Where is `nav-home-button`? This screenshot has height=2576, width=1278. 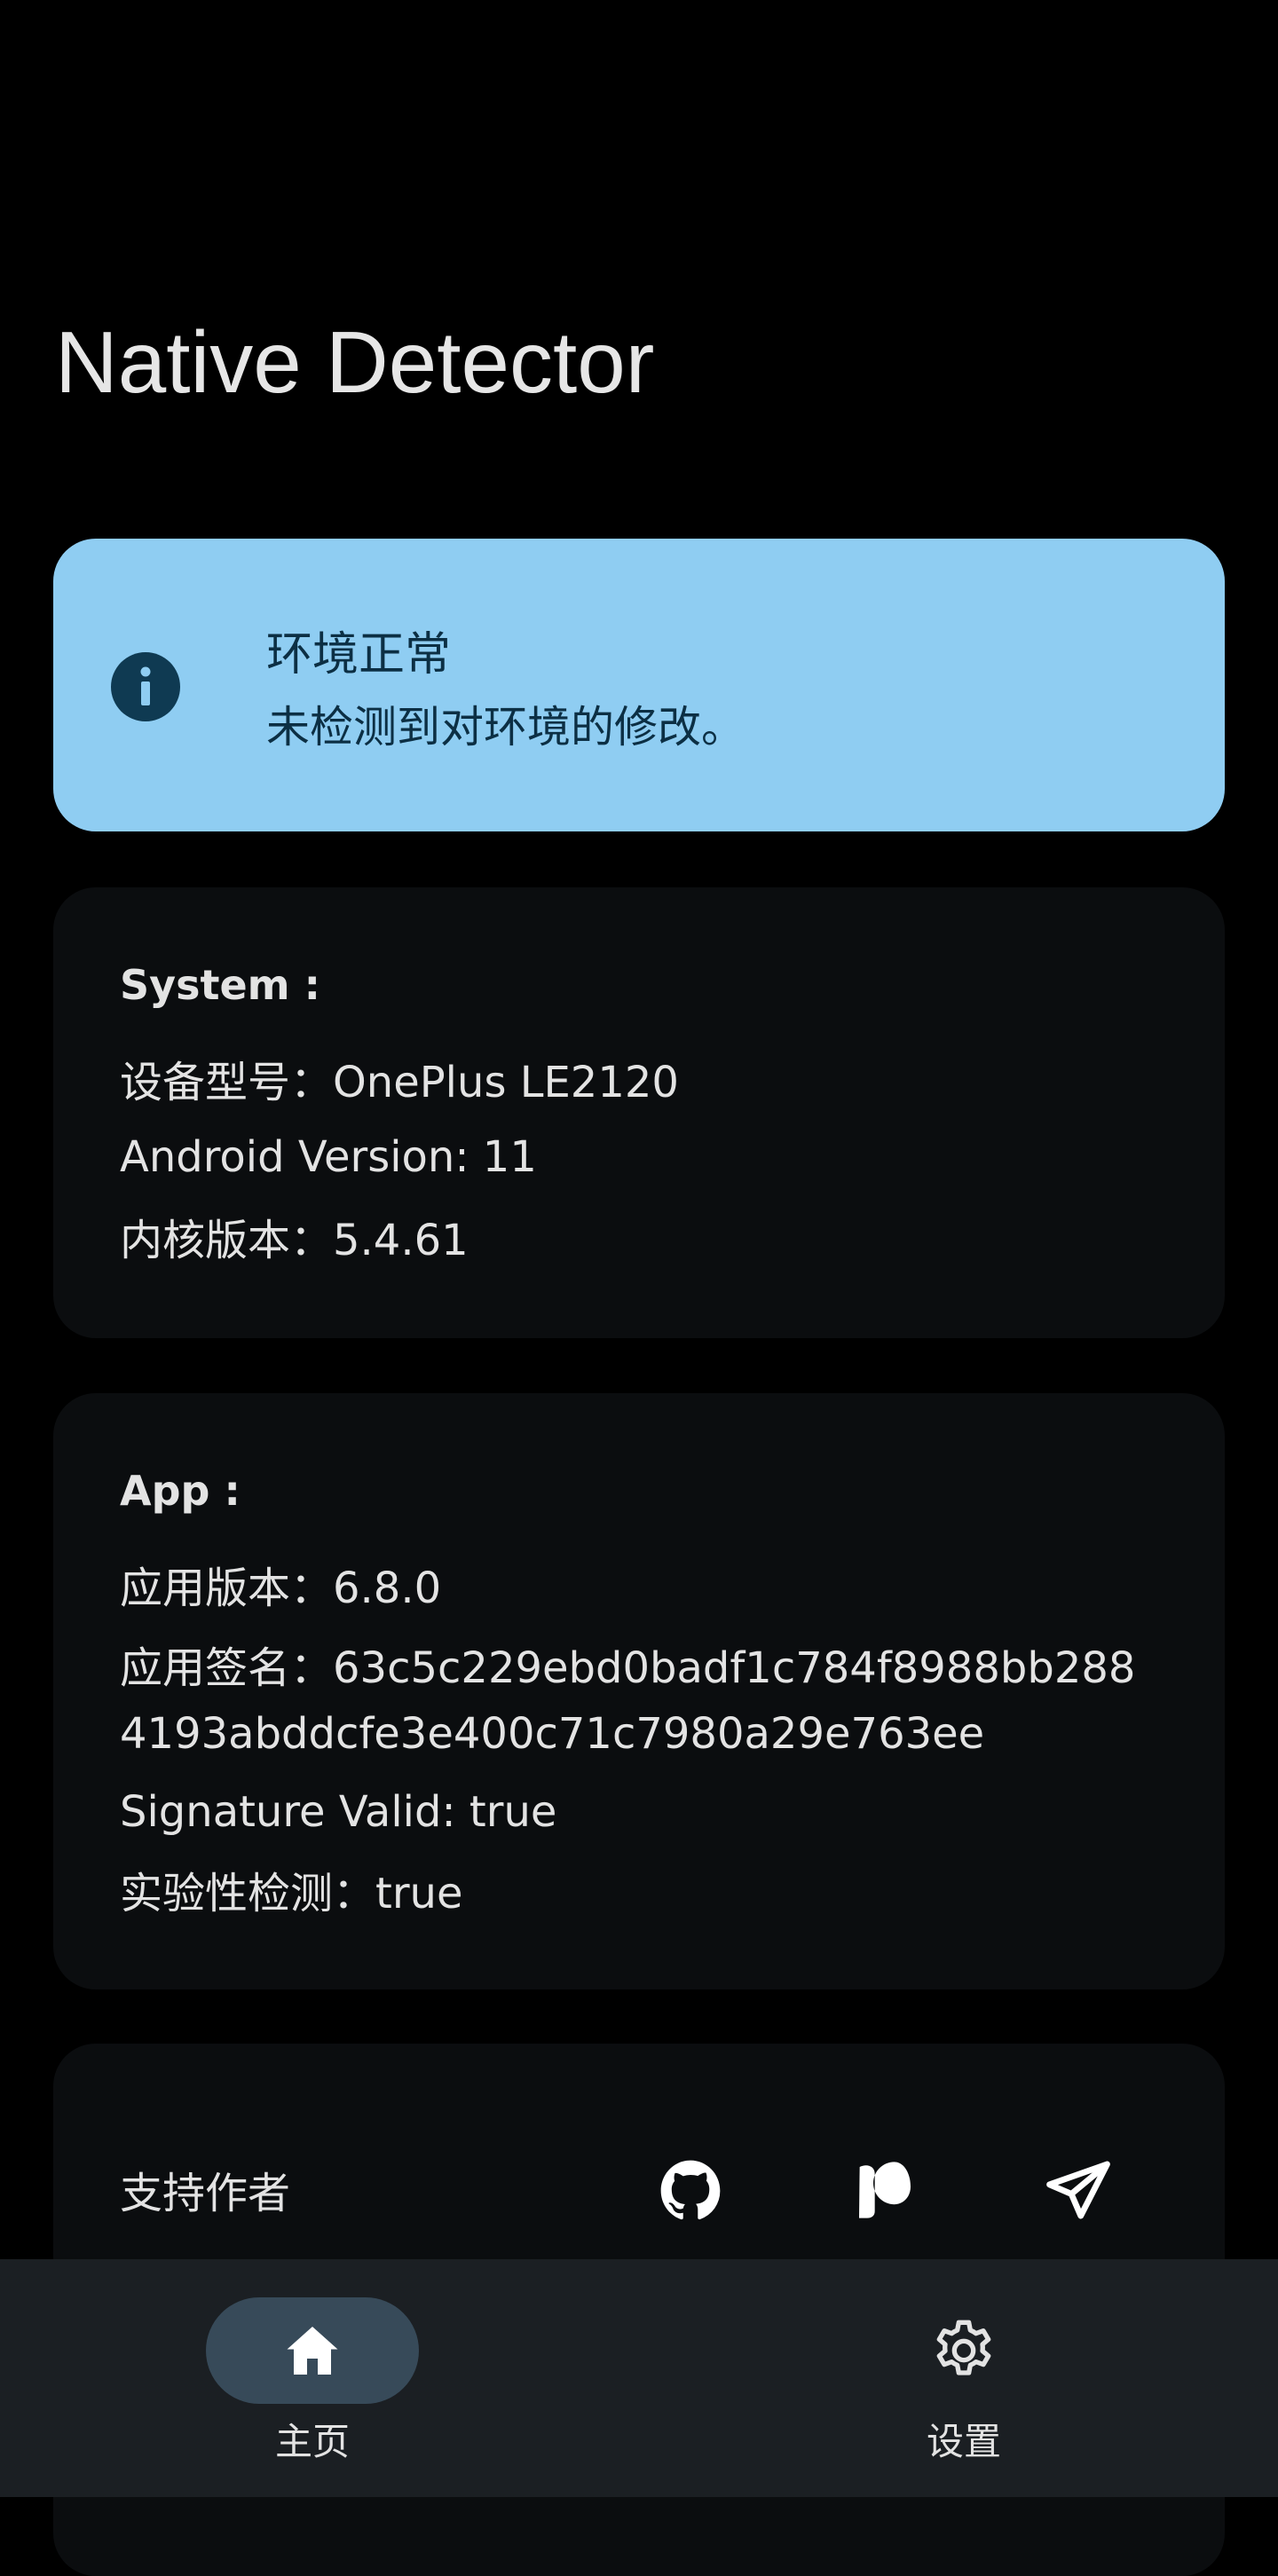
nav-home-button is located at coordinates (312, 2350).